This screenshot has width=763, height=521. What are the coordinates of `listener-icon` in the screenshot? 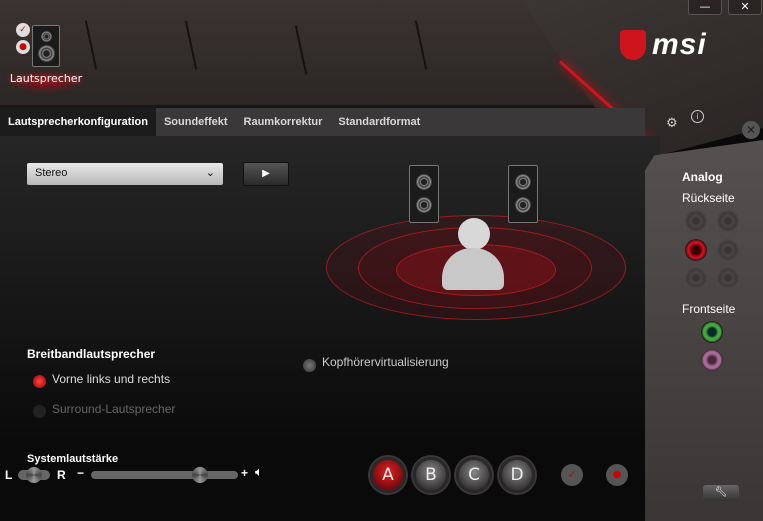 It's located at (473, 254).